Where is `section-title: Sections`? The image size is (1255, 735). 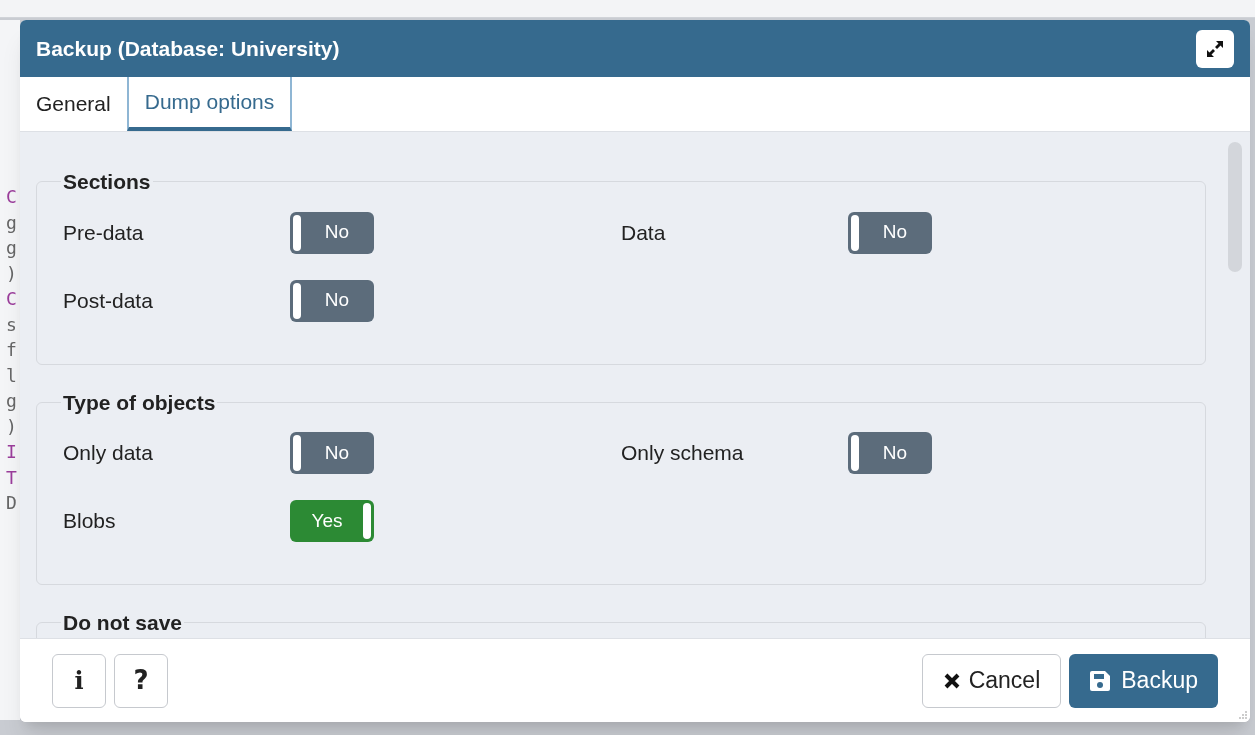
section-title: Sections is located at coordinates (107, 182).